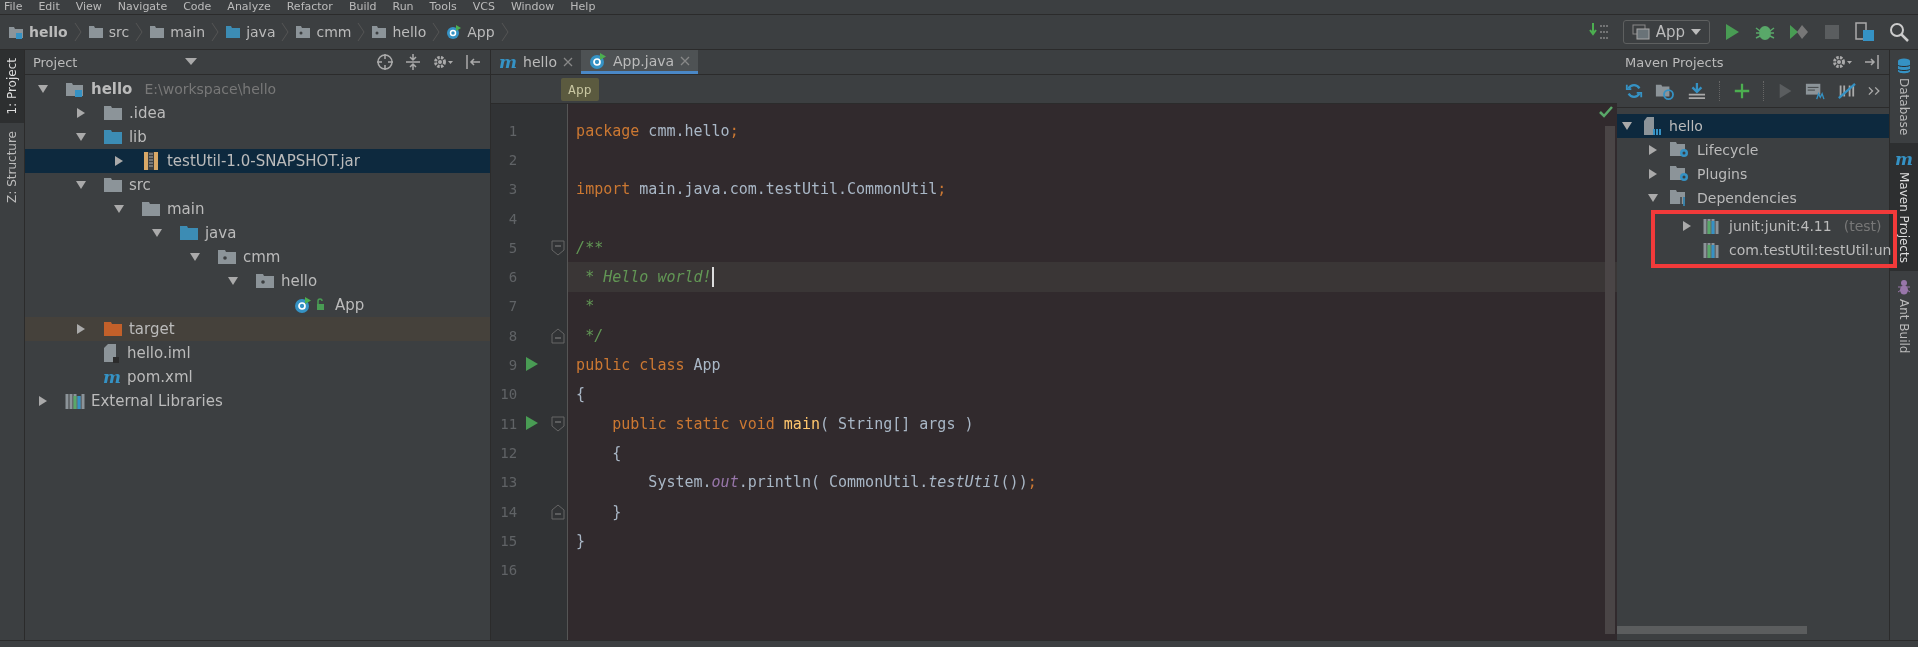  What do you see at coordinates (49, 7) in the screenshot?
I see `menu-item: Edit` at bounding box center [49, 7].